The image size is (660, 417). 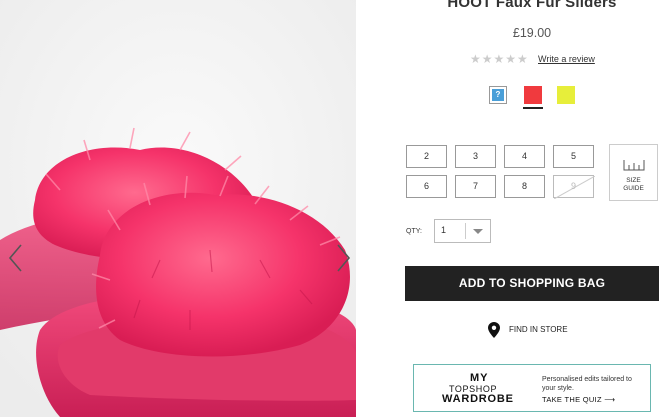 What do you see at coordinates (538, 329) in the screenshot?
I see `find-in-store-label: FIND IN STORE` at bounding box center [538, 329].